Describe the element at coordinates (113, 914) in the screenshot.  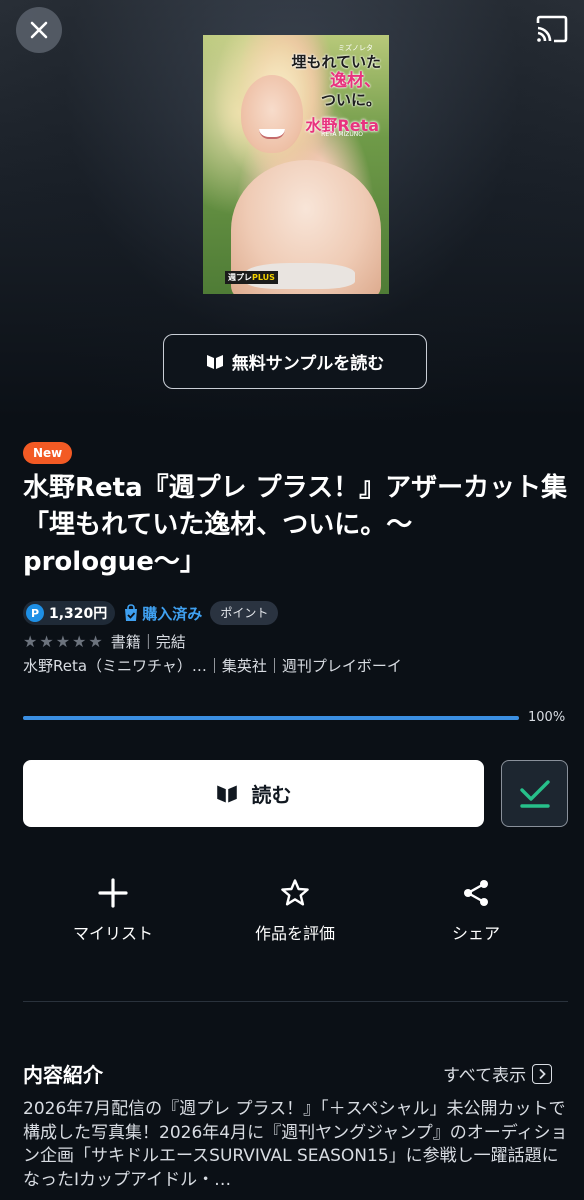
I see `add-to-mylist-button: マイリスト` at that location.